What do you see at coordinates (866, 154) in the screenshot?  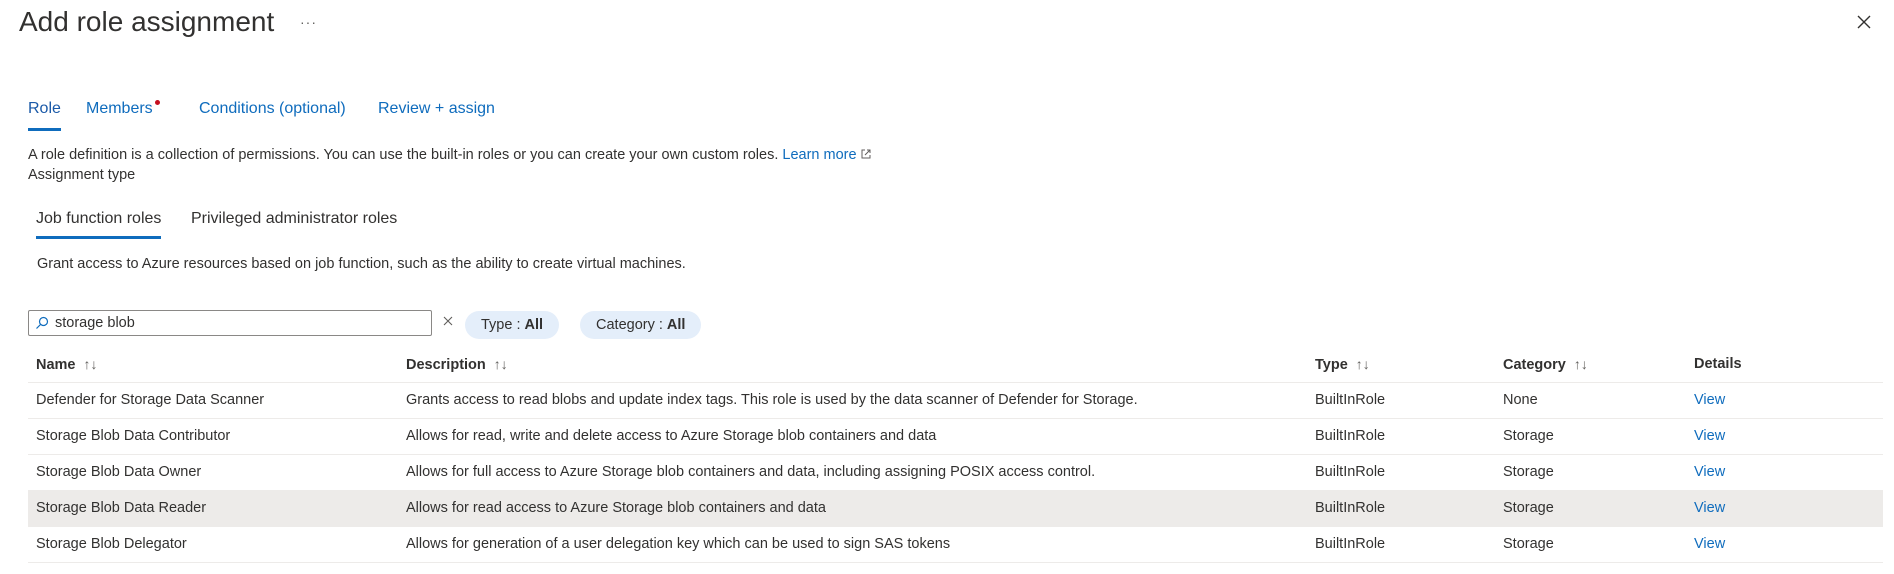 I see `external-link-icon` at bounding box center [866, 154].